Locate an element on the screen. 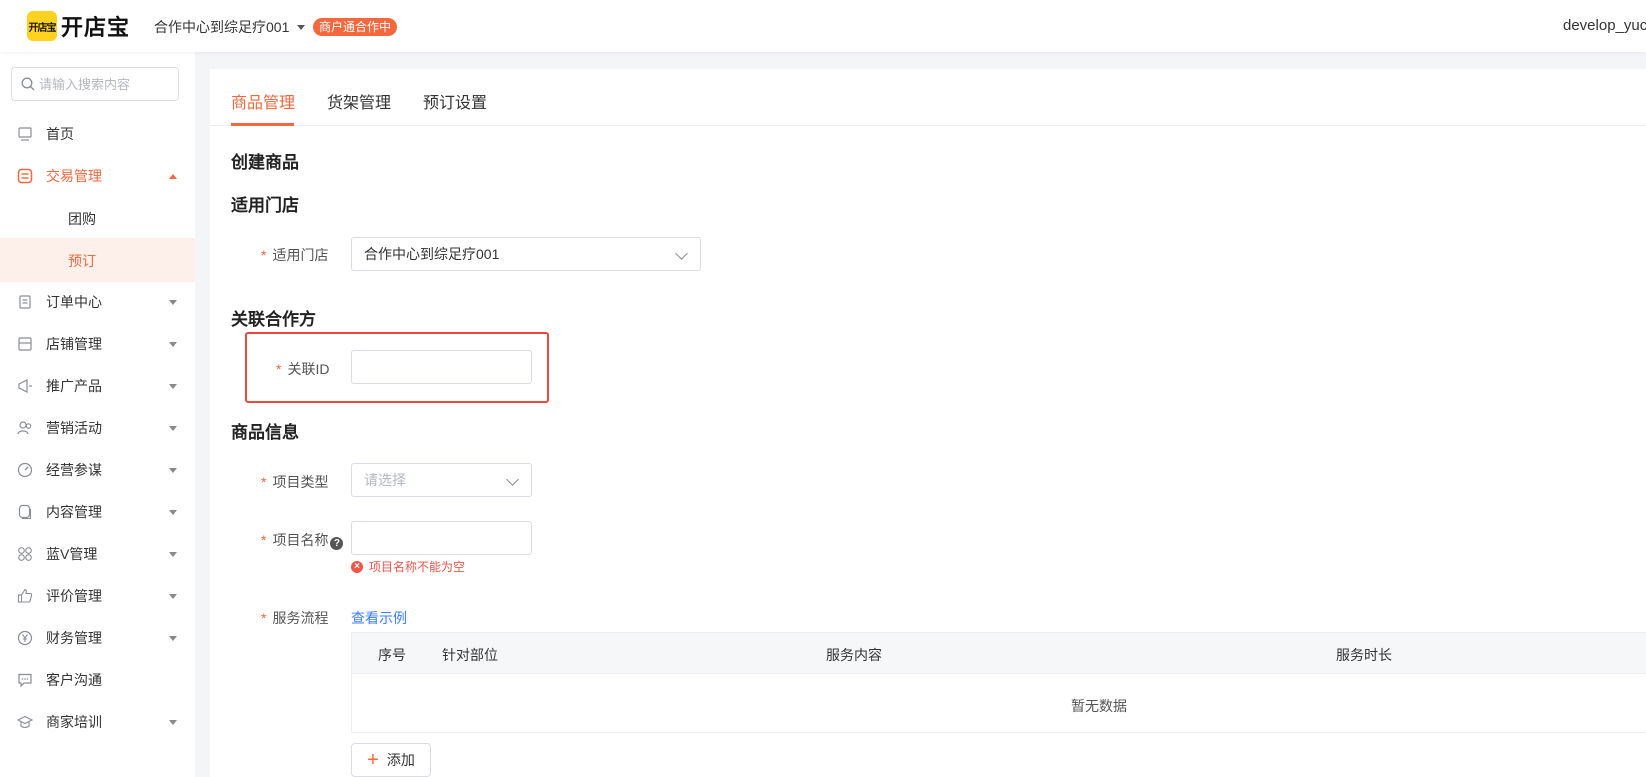 The height and width of the screenshot is (777, 1646). column-header-index: 序号 is located at coordinates (392, 655).